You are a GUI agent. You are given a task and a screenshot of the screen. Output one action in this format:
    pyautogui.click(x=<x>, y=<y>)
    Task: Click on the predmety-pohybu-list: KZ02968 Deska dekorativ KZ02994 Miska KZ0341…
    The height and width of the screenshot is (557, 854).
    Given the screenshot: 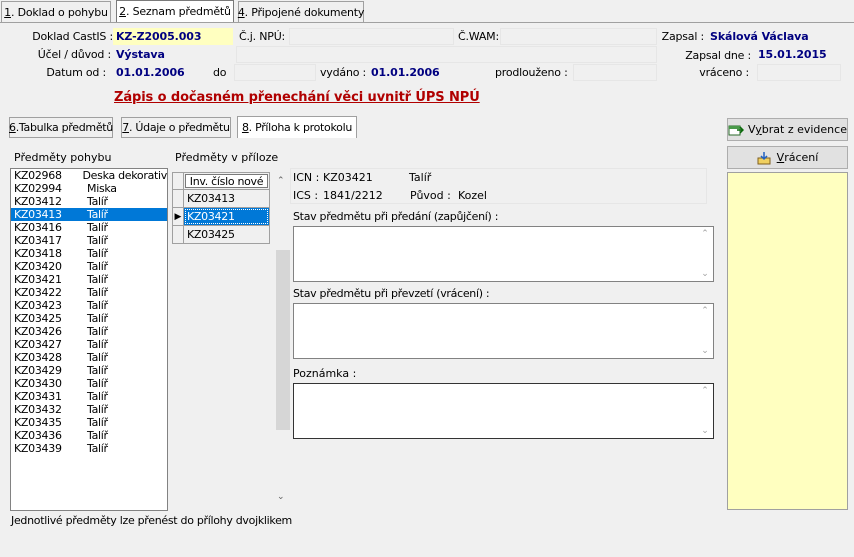 What is the action you would take?
    pyautogui.click(x=89, y=339)
    